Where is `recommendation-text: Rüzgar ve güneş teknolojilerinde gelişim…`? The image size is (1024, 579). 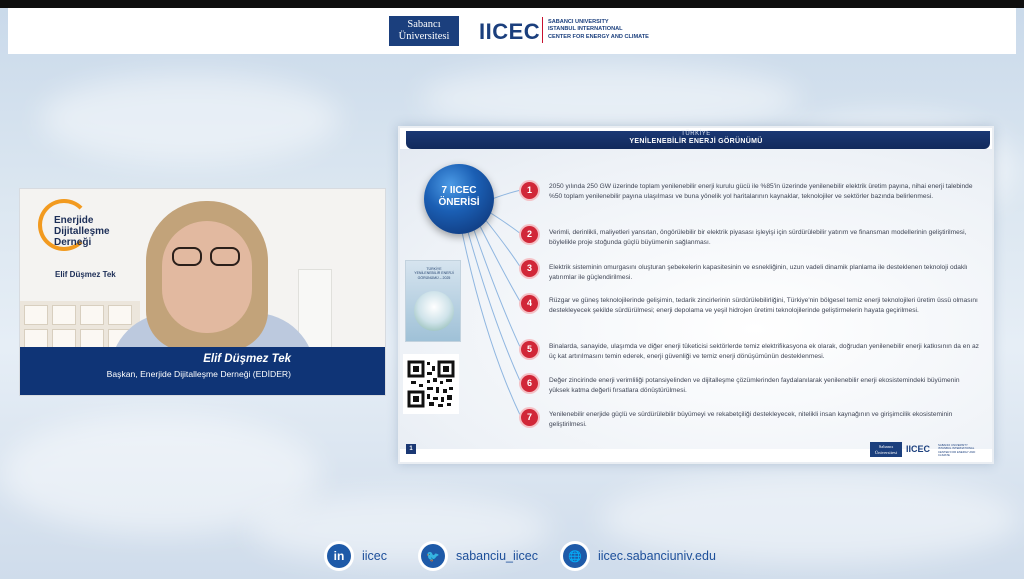
recommendation-text: Rüzgar ve güneş teknolojilerinde gelişim… is located at coordinates (763, 305).